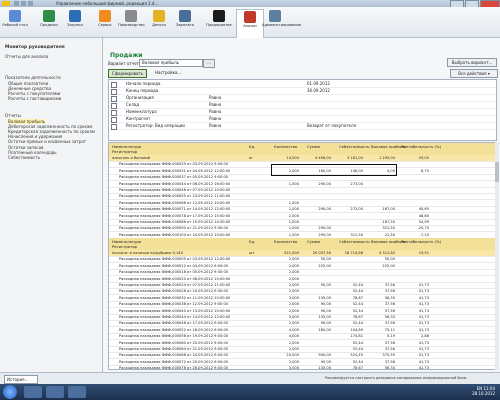  What do you see at coordinates (77, 392) in the screenshot?
I see `onec-app-icon` at bounding box center [77, 392].